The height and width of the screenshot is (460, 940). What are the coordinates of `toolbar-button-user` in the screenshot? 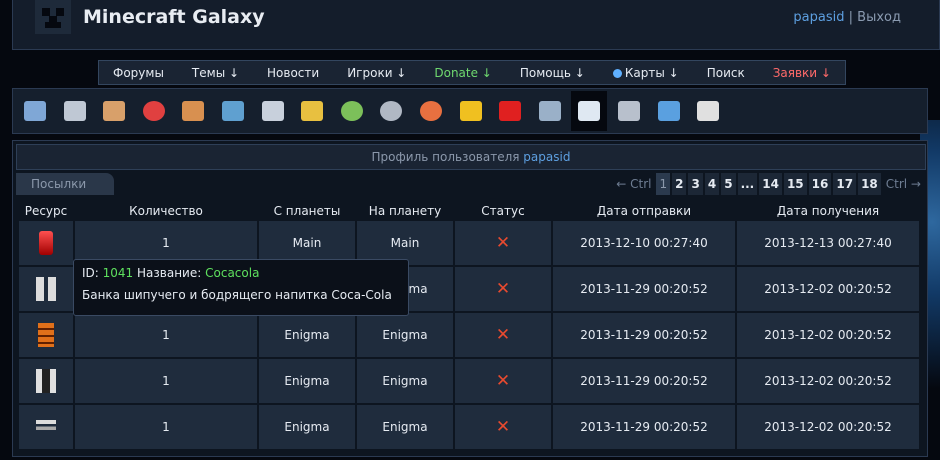 It's located at (352, 111).